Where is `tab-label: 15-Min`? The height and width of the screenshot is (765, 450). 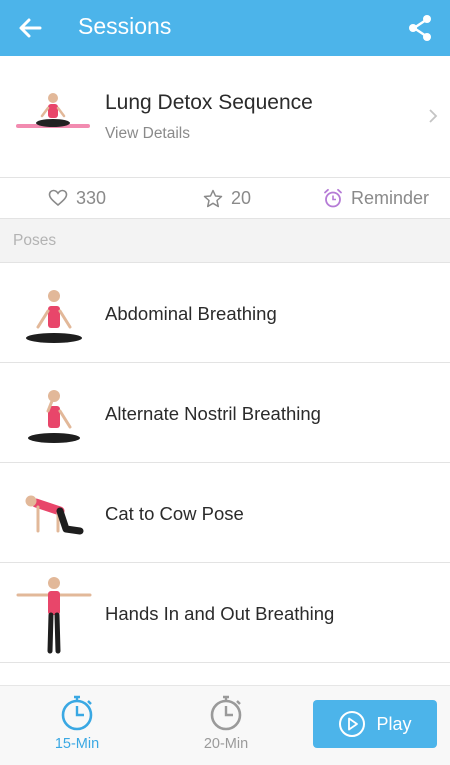 tab-label: 15-Min is located at coordinates (77, 744).